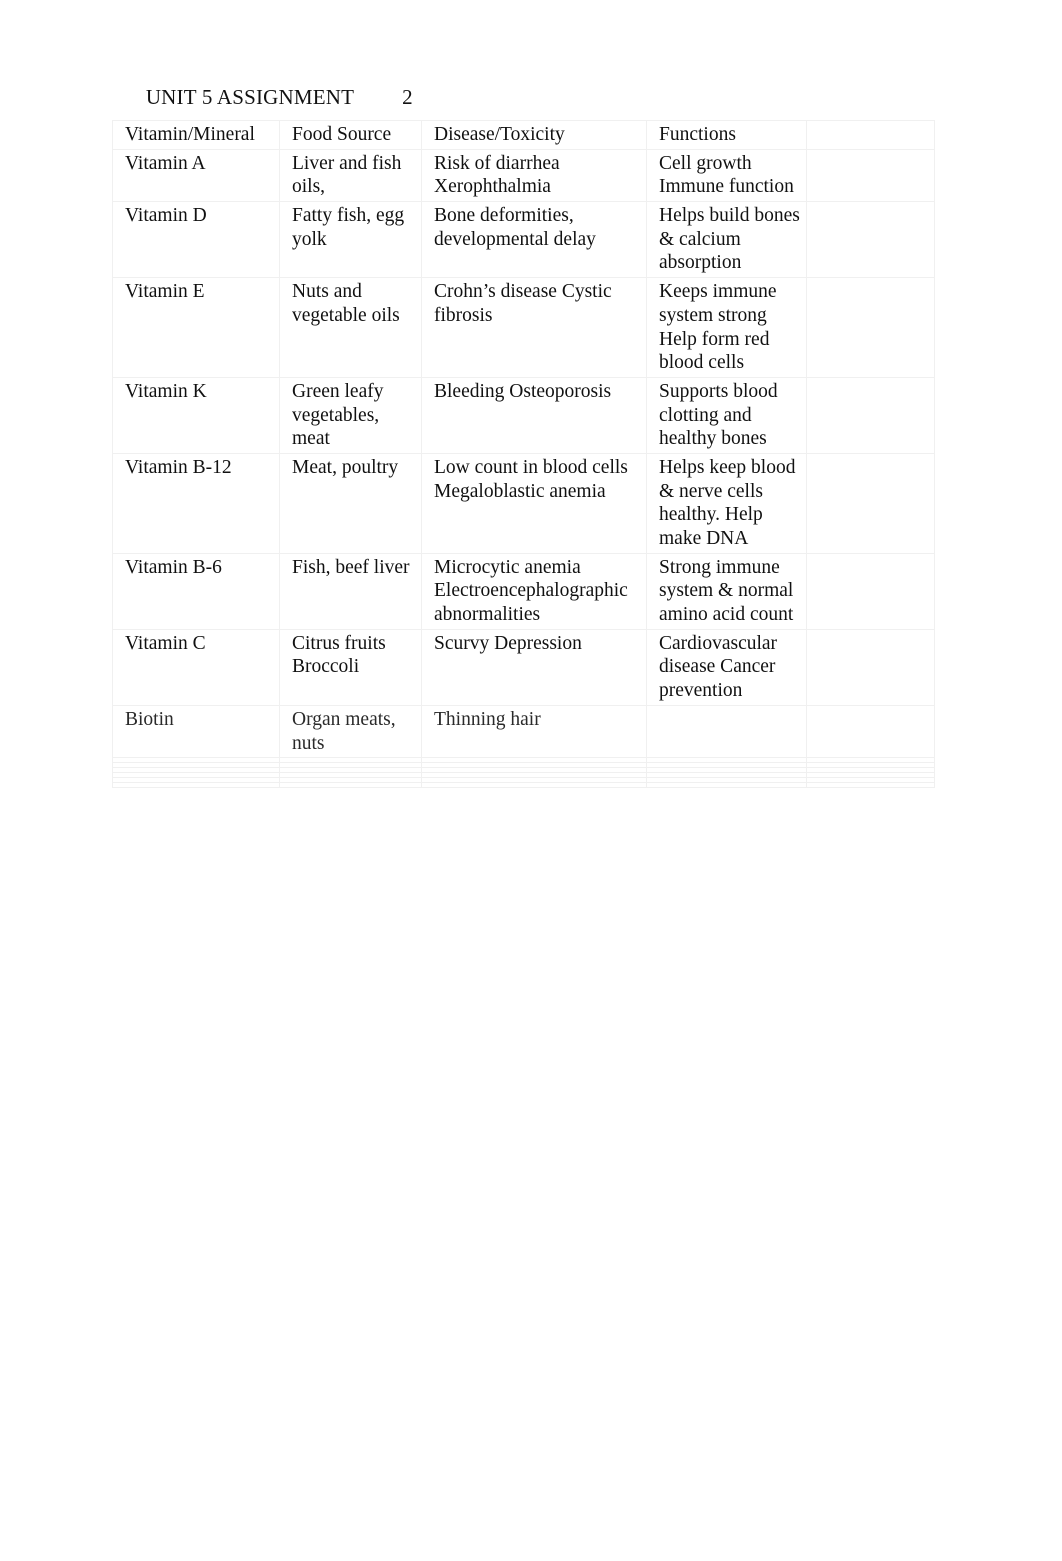  I want to click on cell-food-source: Green leafy vegetables, meat, so click(350, 415).